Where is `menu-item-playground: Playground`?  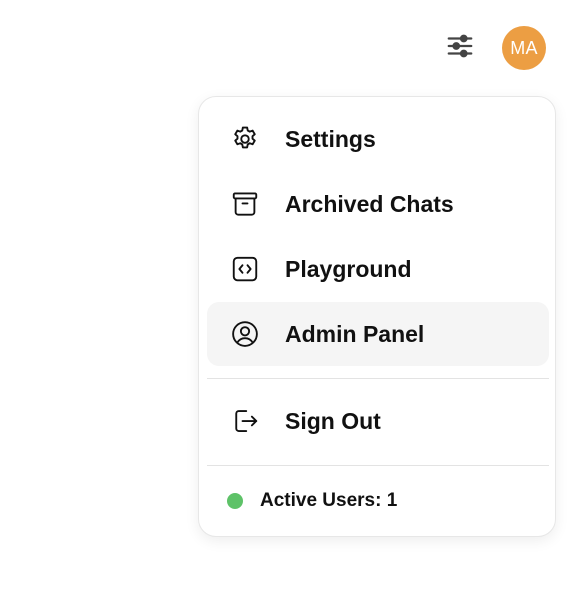
menu-item-playground: Playground is located at coordinates (378, 269).